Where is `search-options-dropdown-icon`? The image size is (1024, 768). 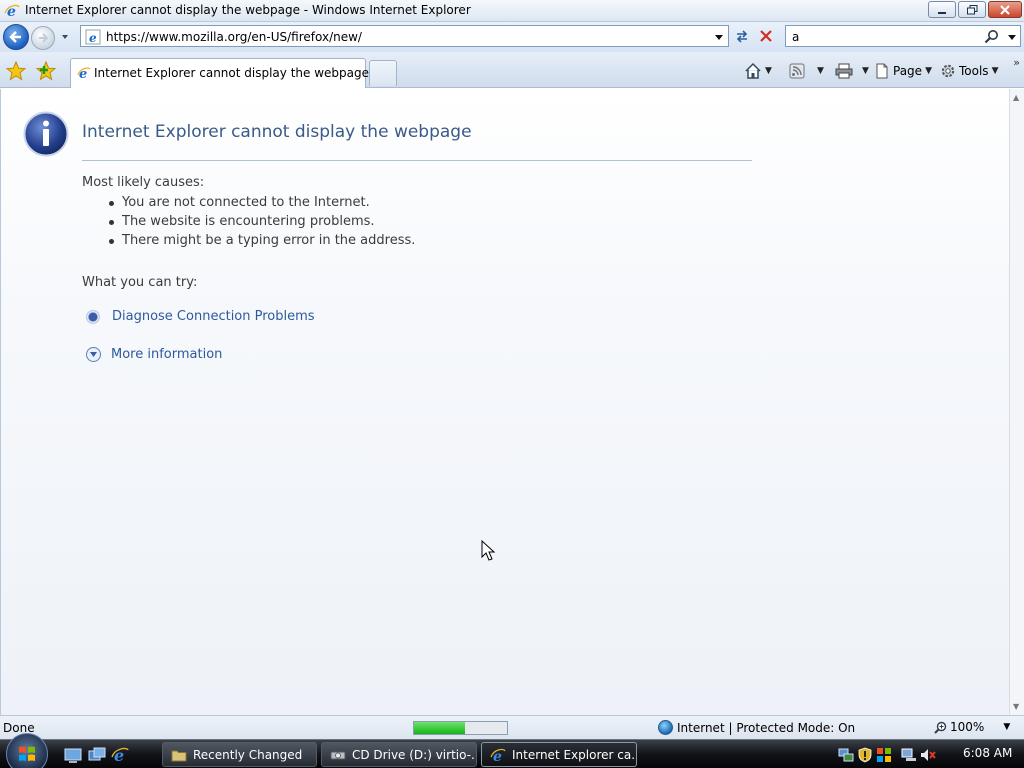 search-options-dropdown-icon is located at coordinates (1012, 37).